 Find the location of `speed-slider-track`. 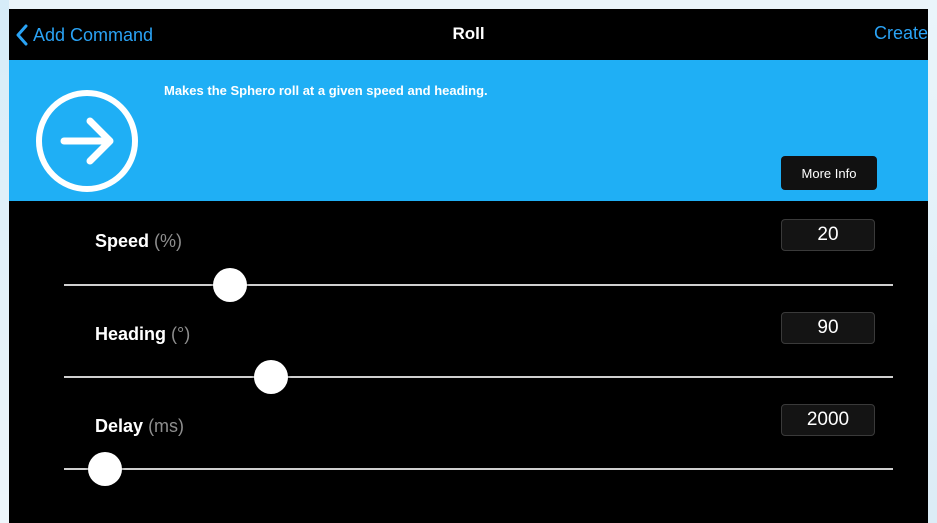

speed-slider-track is located at coordinates (478, 285).